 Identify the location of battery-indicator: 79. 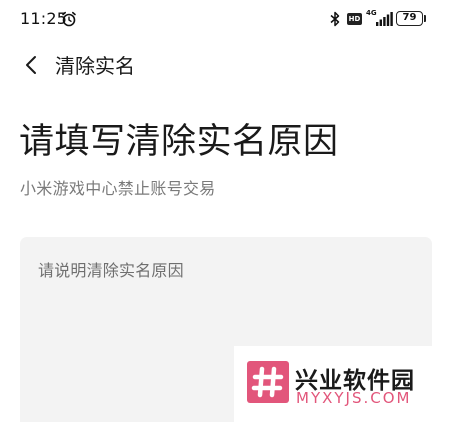
(409, 18).